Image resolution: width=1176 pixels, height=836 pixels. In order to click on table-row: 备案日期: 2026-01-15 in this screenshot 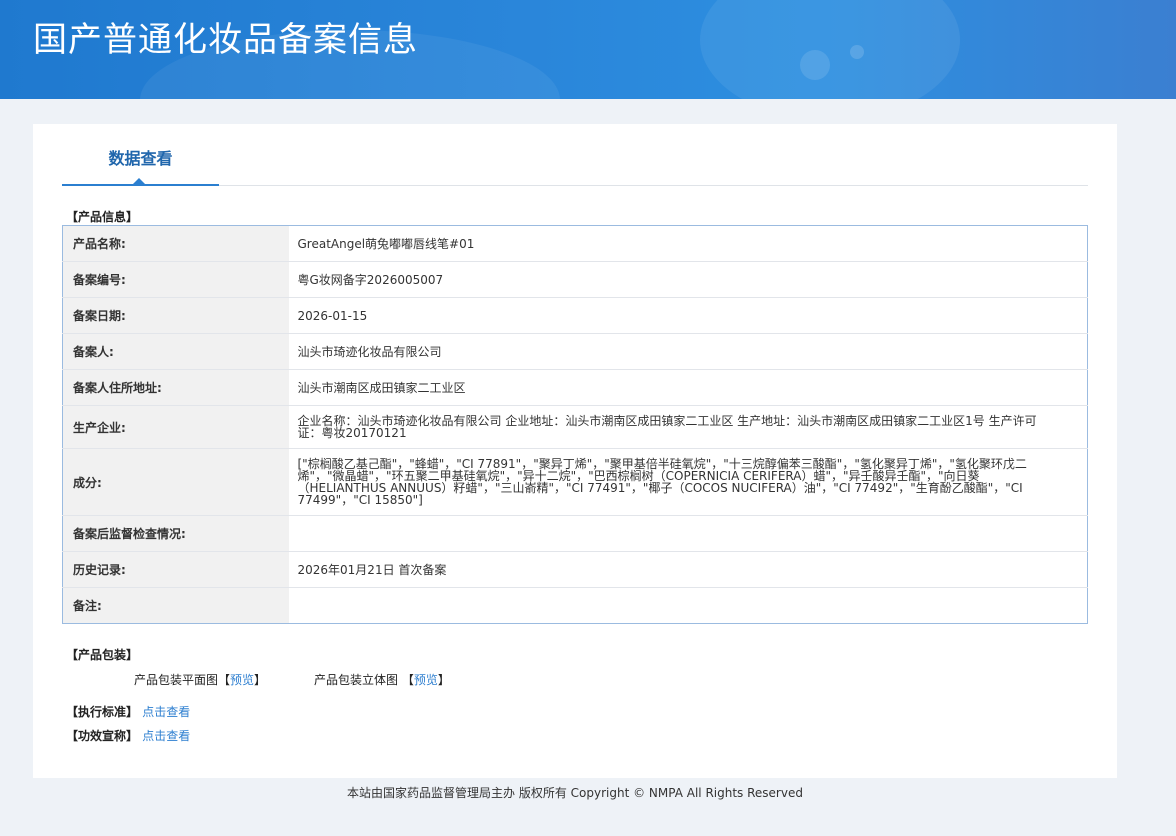, I will do `click(575, 315)`.